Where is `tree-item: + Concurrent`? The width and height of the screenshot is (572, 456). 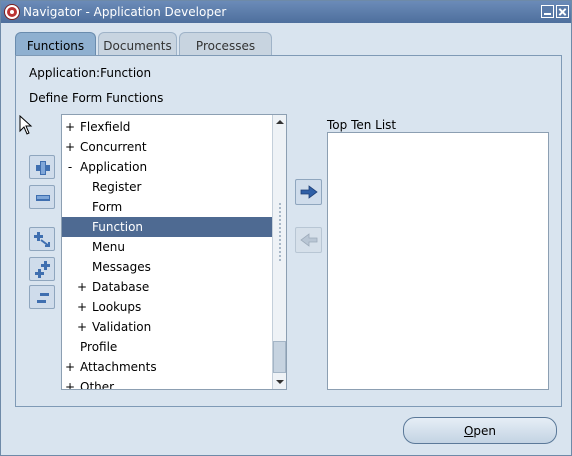 tree-item: + Concurrent is located at coordinates (167, 147).